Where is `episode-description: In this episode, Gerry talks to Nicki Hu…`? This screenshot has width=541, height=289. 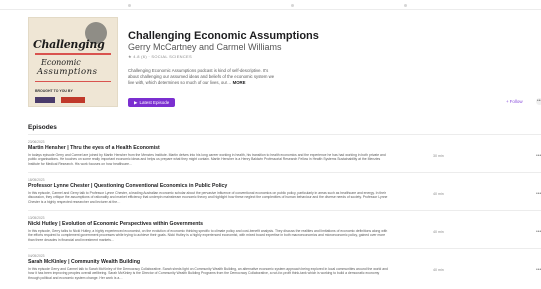
episode-description: In this episode, Gerry talks to Nicki Hu… is located at coordinates (208, 235).